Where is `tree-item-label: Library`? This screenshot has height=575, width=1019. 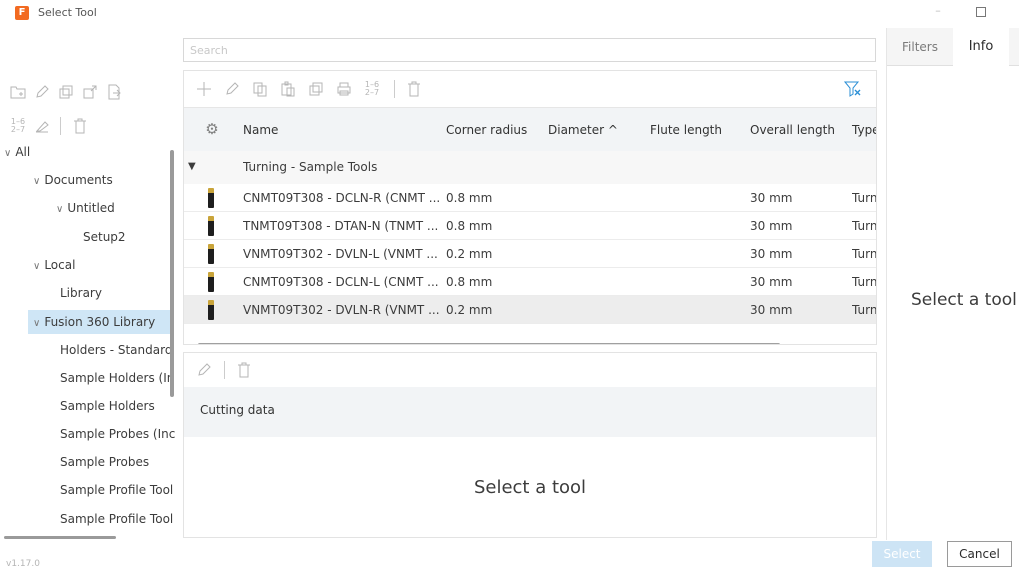
tree-item-label: Library is located at coordinates (81, 293).